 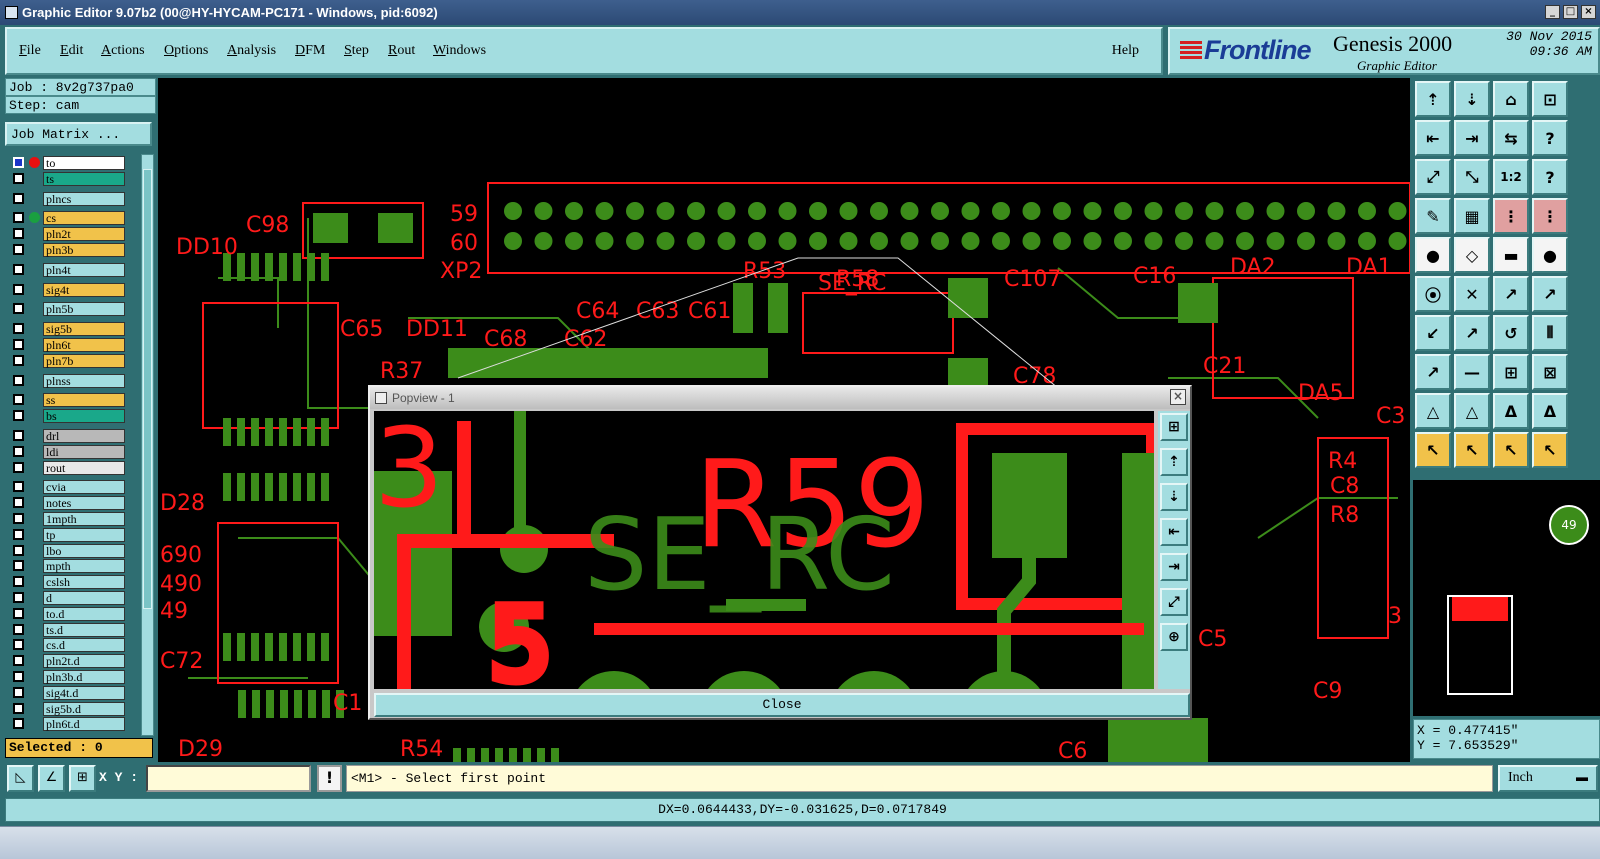 What do you see at coordinates (84, 534) in the screenshot?
I see `layer-name: tp` at bounding box center [84, 534].